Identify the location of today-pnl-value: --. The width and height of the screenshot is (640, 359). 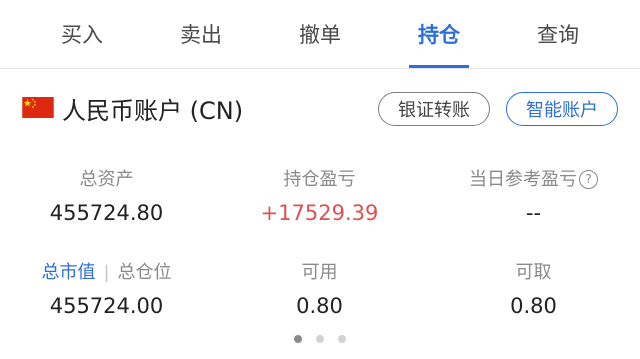
(533, 213).